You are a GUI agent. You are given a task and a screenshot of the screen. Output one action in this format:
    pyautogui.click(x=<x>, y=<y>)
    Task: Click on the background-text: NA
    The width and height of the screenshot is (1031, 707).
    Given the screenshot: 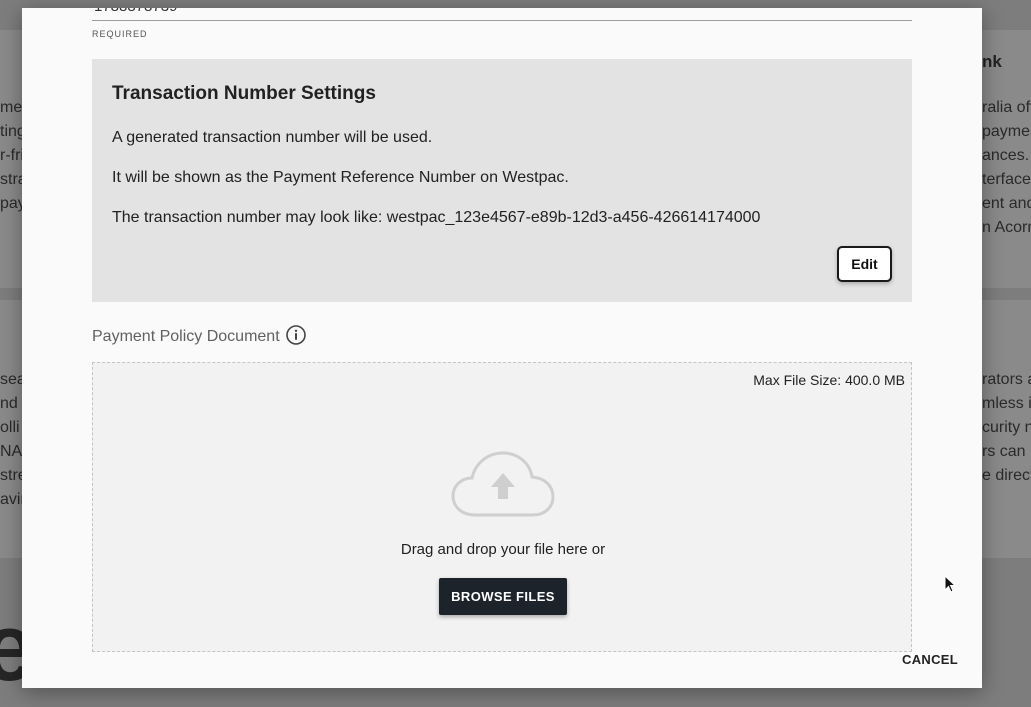 What is the action you would take?
    pyautogui.click(x=11, y=451)
    